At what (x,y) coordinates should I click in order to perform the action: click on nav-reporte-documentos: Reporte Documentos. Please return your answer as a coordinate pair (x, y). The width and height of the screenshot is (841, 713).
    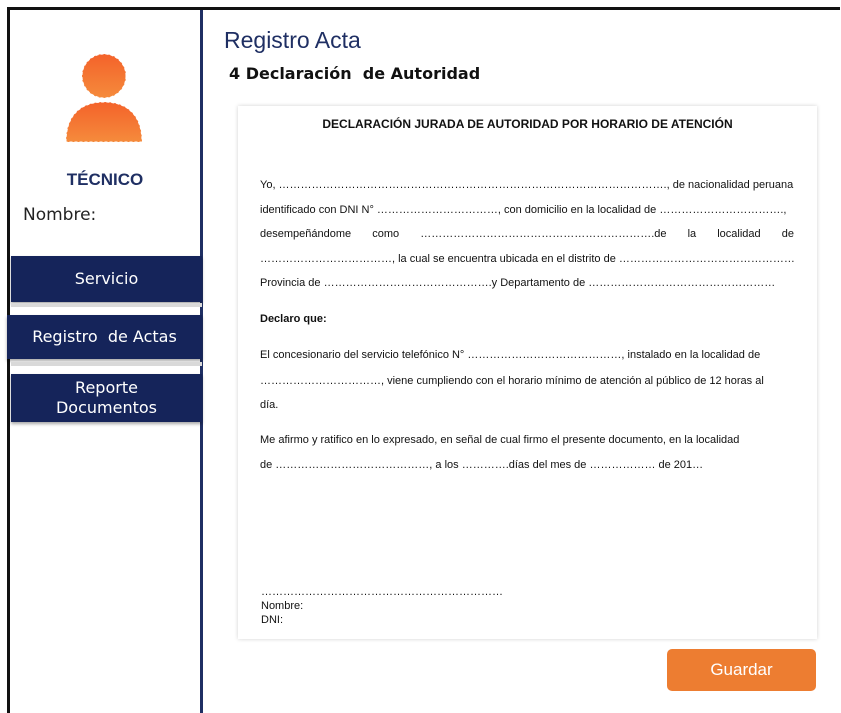
    Looking at the image, I should click on (106, 398).